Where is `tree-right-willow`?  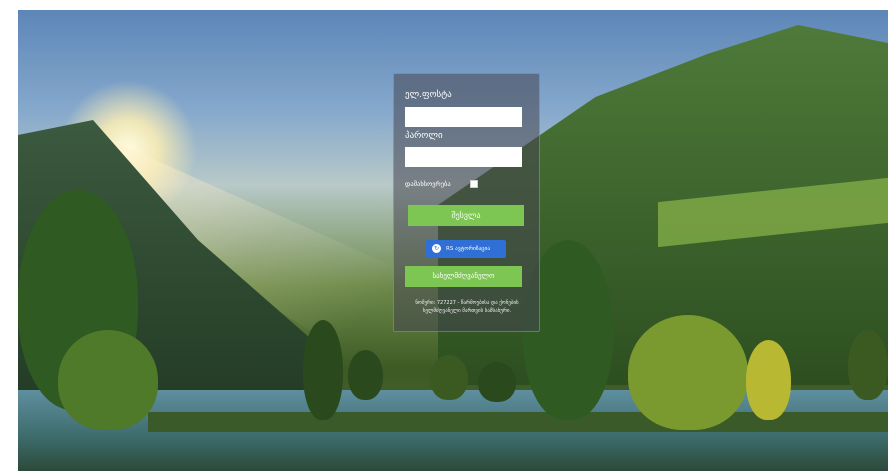
tree-right-willow is located at coordinates (688, 372).